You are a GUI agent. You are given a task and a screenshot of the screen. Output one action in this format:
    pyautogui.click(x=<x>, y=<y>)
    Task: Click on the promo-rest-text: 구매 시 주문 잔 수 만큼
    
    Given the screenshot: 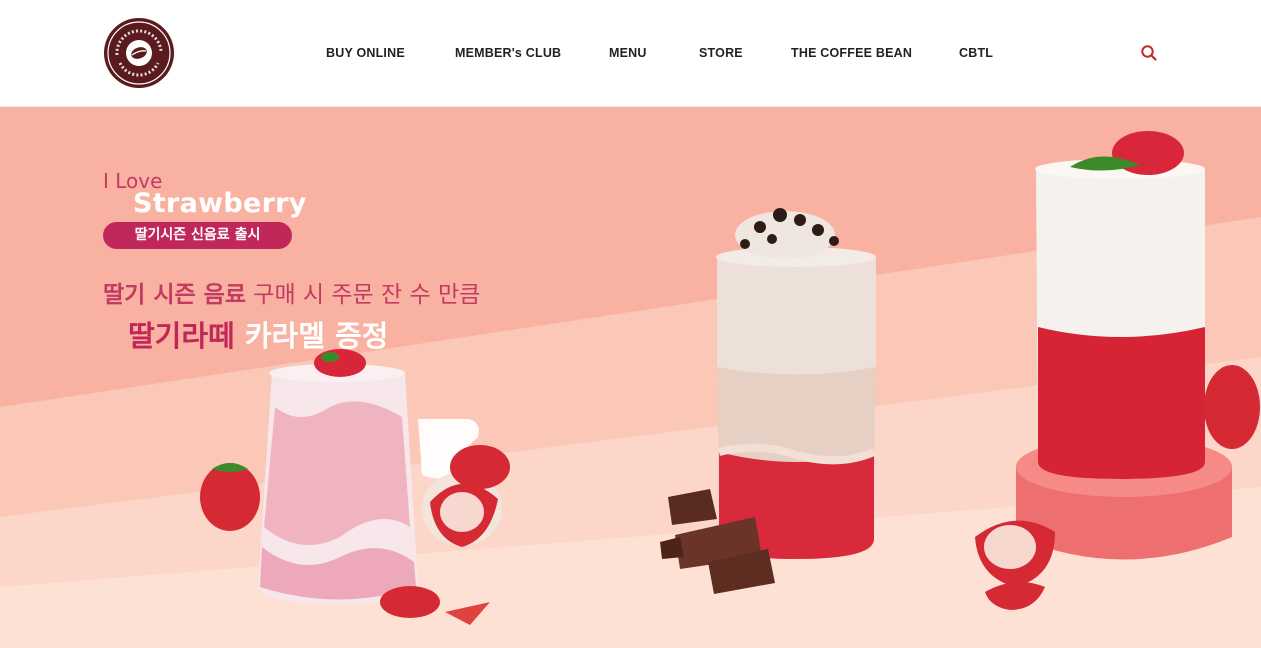 What is the action you would take?
    pyautogui.click(x=363, y=295)
    